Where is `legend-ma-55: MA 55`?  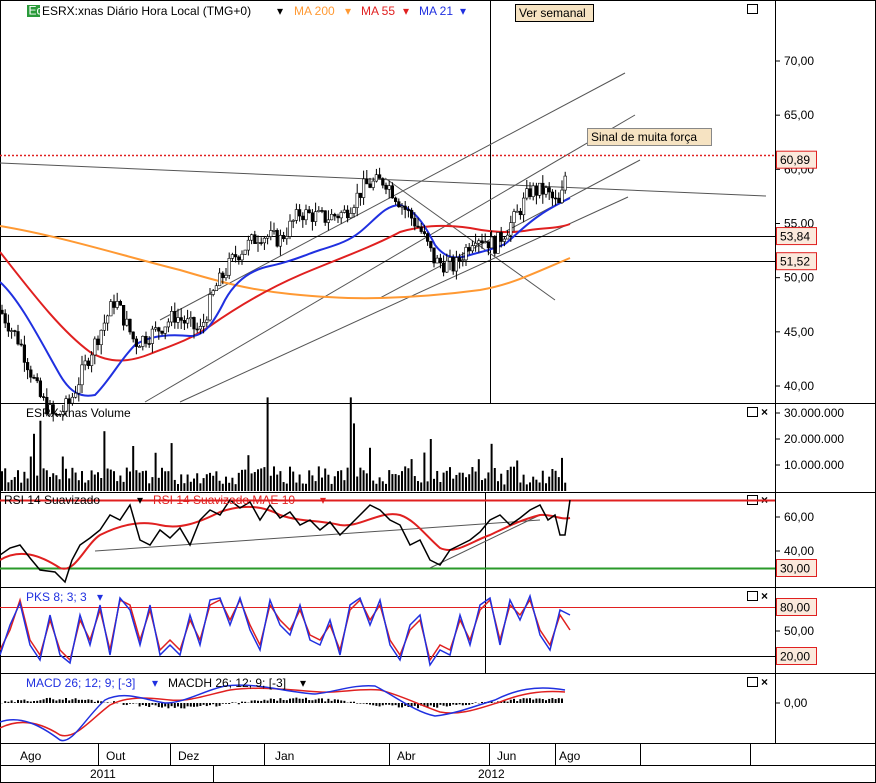
legend-ma-55: MA 55 is located at coordinates (378, 11).